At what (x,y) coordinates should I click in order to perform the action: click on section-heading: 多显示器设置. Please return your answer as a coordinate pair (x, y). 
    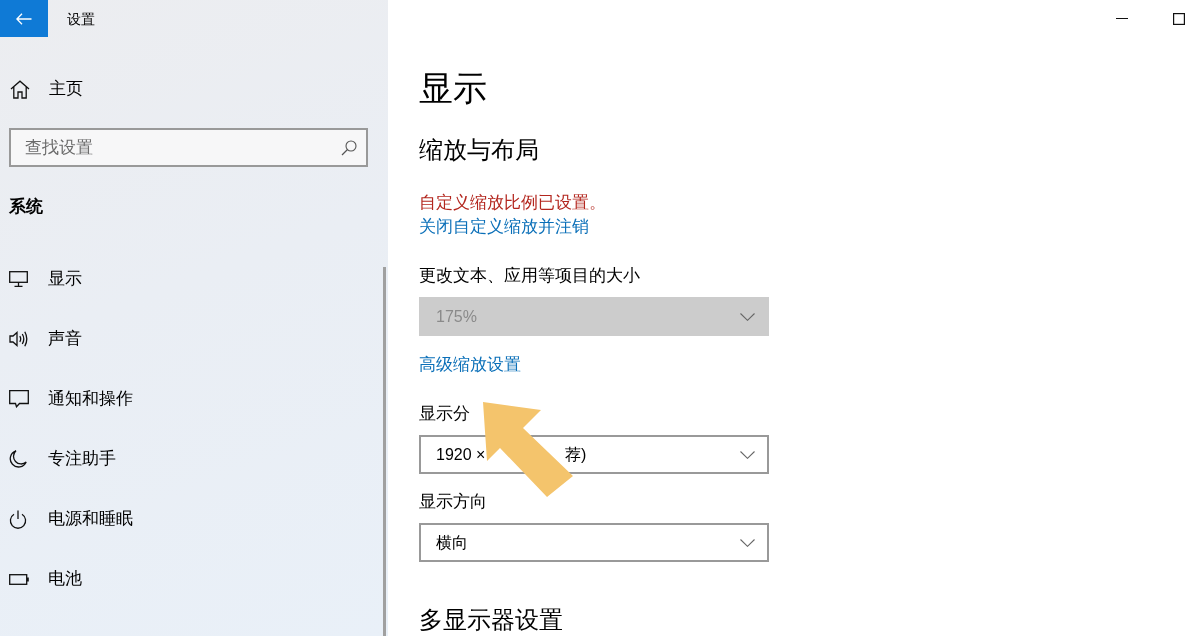
    Looking at the image, I should click on (491, 620).